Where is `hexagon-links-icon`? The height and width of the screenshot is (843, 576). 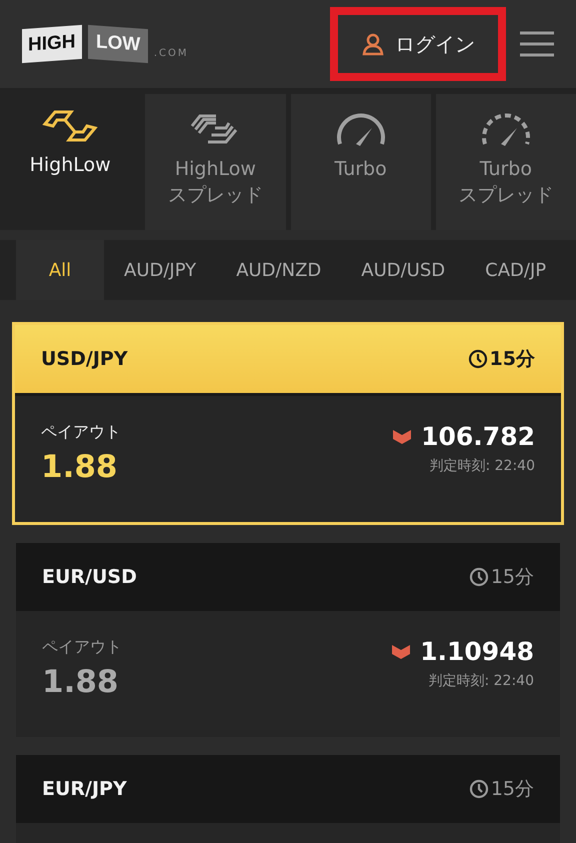
hexagon-links-icon is located at coordinates (70, 126).